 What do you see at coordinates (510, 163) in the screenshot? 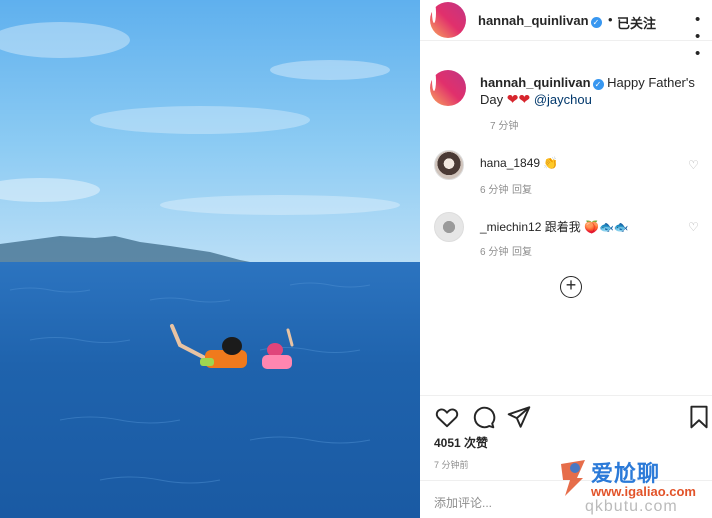
I see `commenter-username: hana_1849` at bounding box center [510, 163].